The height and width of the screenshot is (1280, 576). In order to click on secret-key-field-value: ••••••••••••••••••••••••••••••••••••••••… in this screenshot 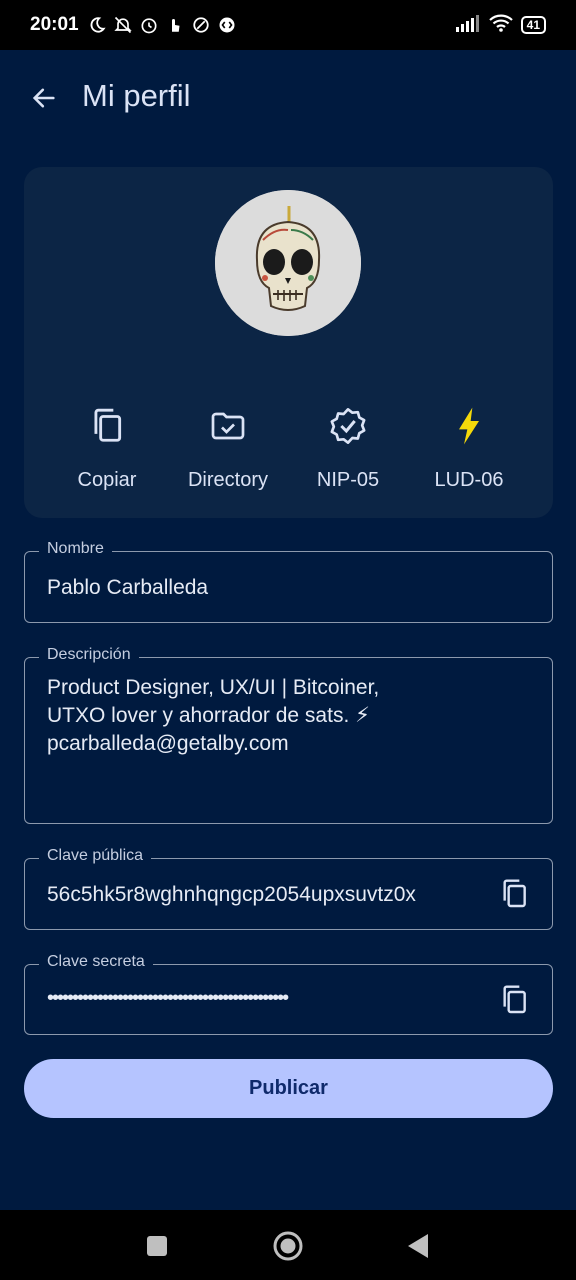, I will do `click(260, 998)`.